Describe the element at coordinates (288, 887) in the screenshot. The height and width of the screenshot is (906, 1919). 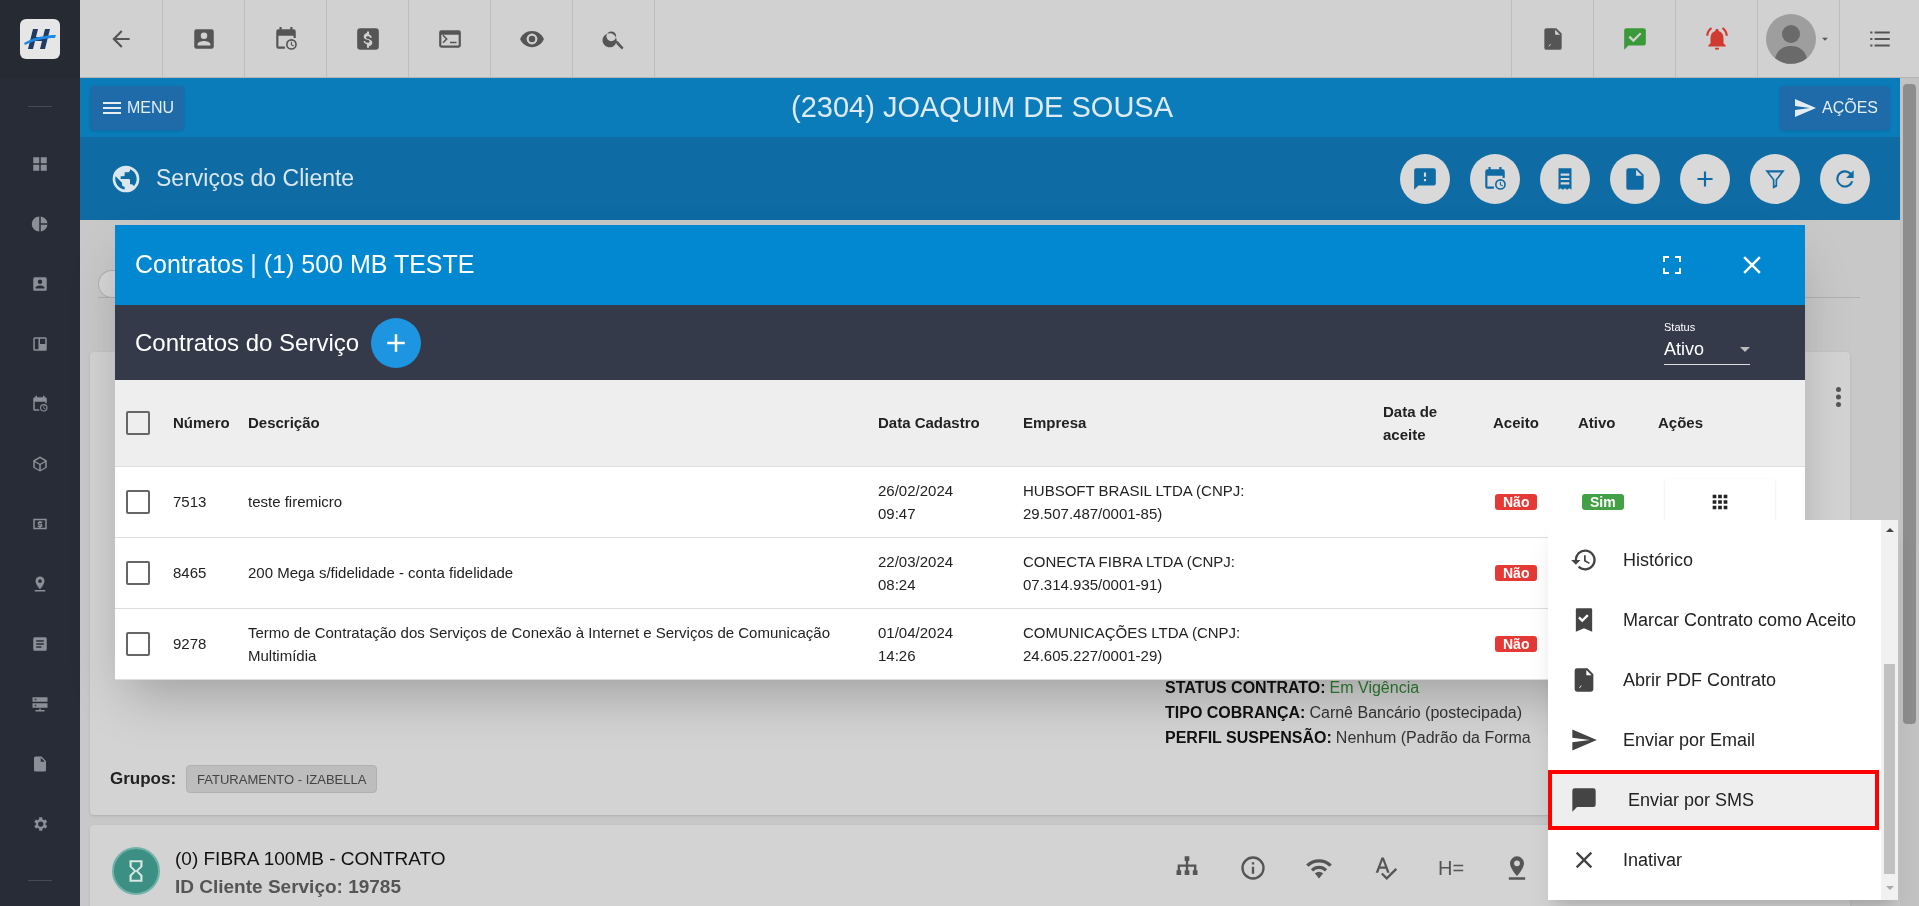
I see `service-id: ID Cliente Serviço: 19785` at that location.